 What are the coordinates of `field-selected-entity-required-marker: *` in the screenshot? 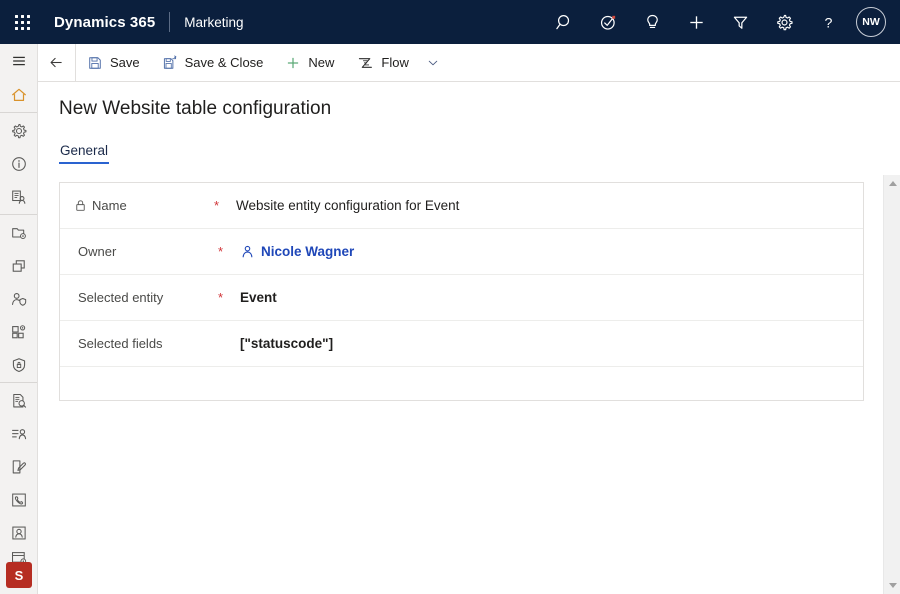 It's located at (221, 297).